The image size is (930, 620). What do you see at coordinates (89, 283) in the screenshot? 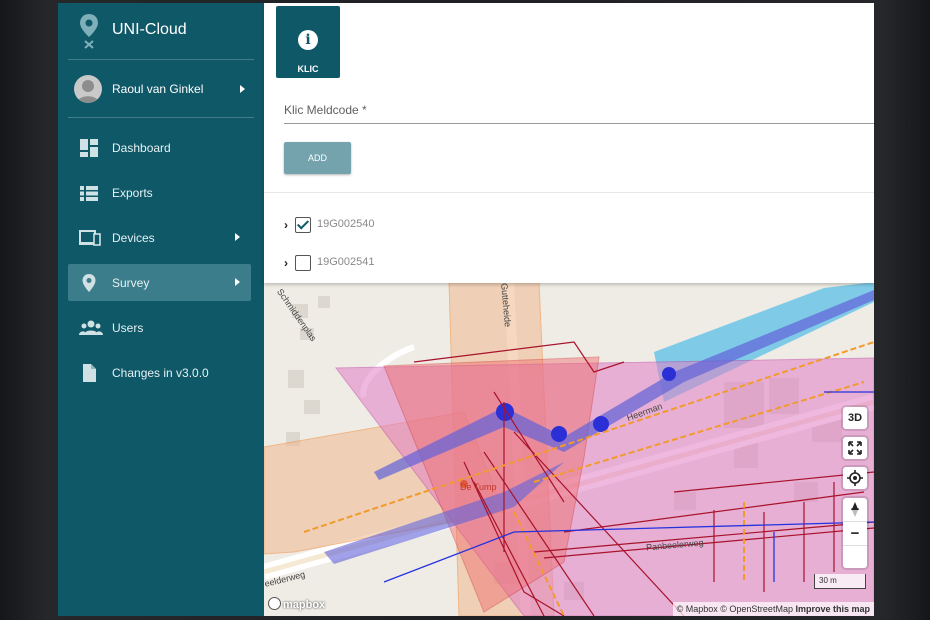
I see `location-pin-icon` at bounding box center [89, 283].